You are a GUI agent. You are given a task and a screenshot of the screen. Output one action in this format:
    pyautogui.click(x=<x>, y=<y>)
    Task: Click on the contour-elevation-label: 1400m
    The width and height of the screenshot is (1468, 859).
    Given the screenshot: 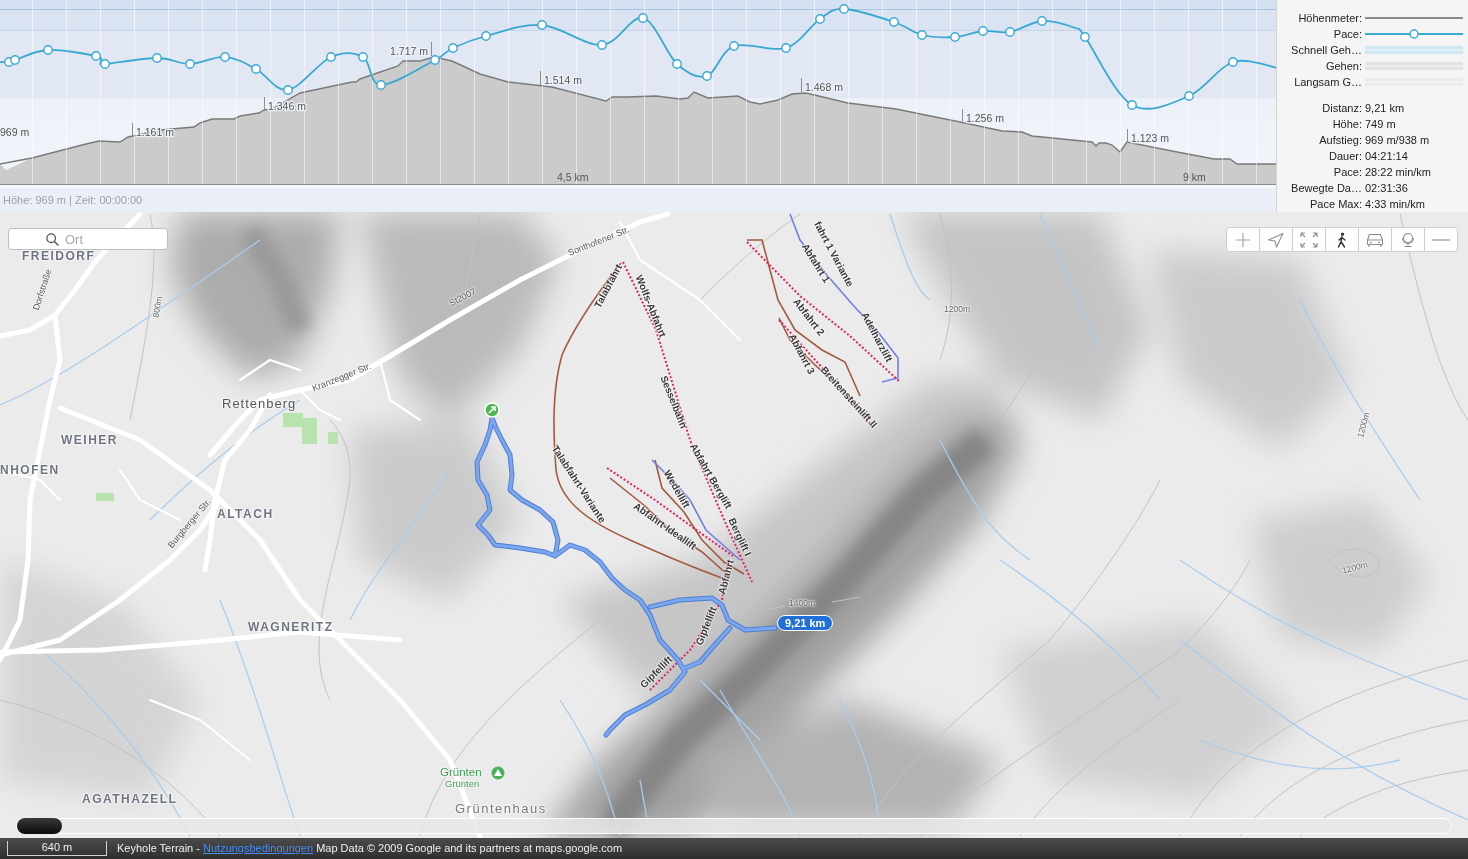 What is the action you would take?
    pyautogui.click(x=802, y=604)
    